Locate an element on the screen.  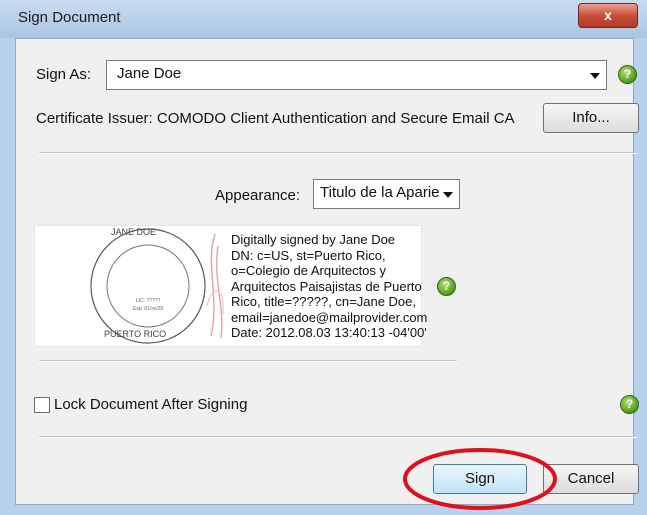
sign-as-value: Jane Doe is located at coordinates (149, 73).